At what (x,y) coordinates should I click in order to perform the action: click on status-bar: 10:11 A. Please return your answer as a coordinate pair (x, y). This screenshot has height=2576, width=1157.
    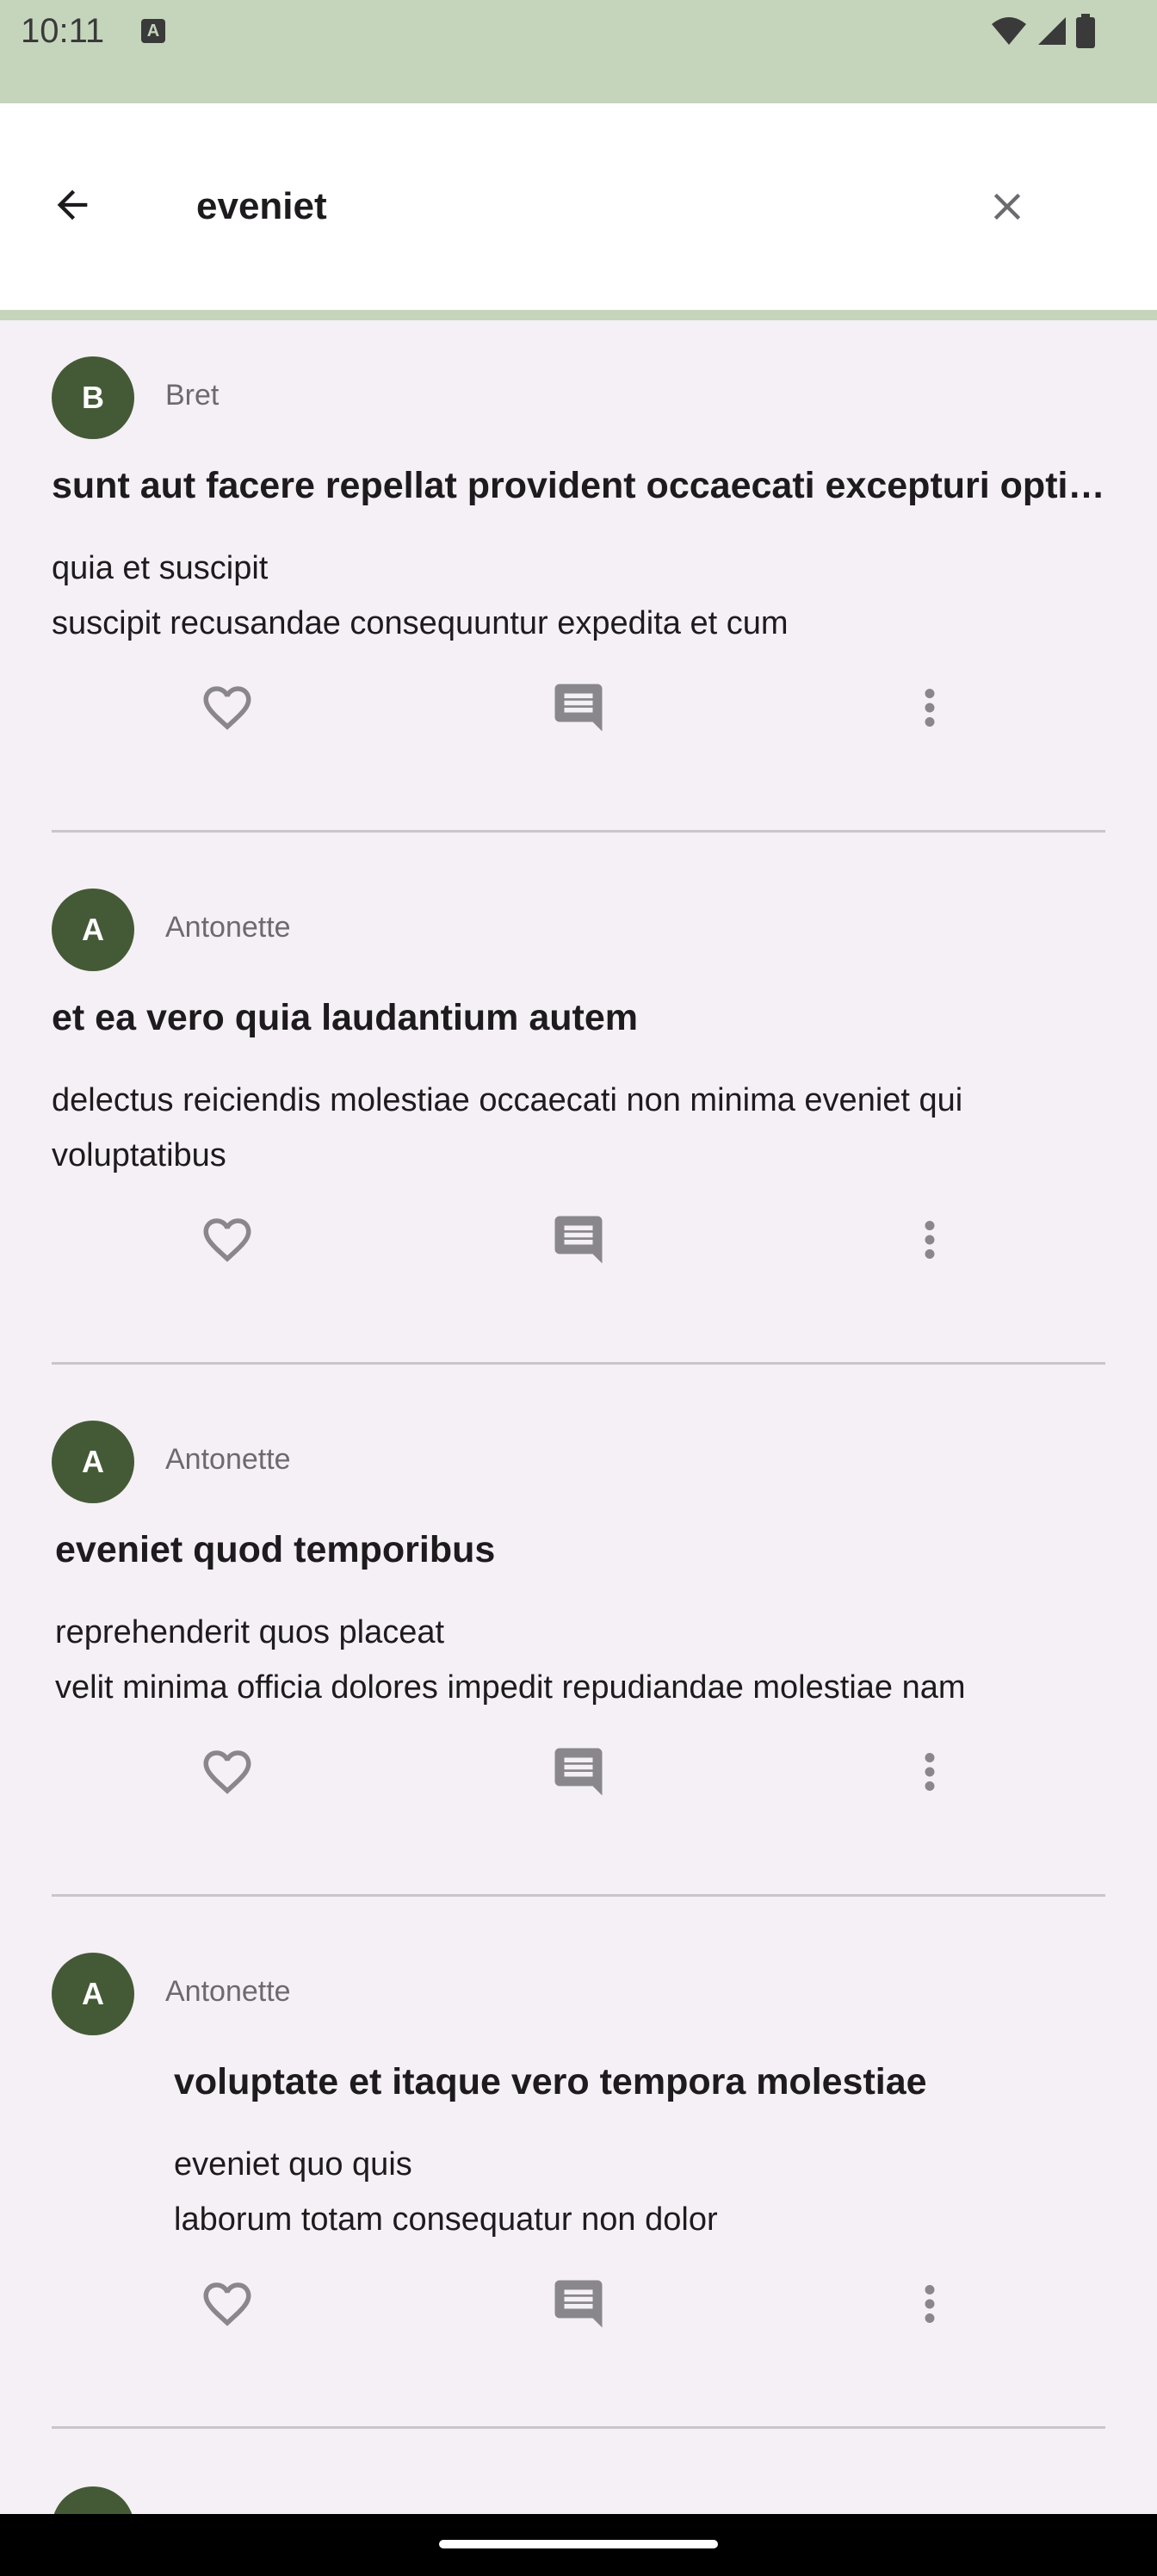
    Looking at the image, I should click on (579, 52).